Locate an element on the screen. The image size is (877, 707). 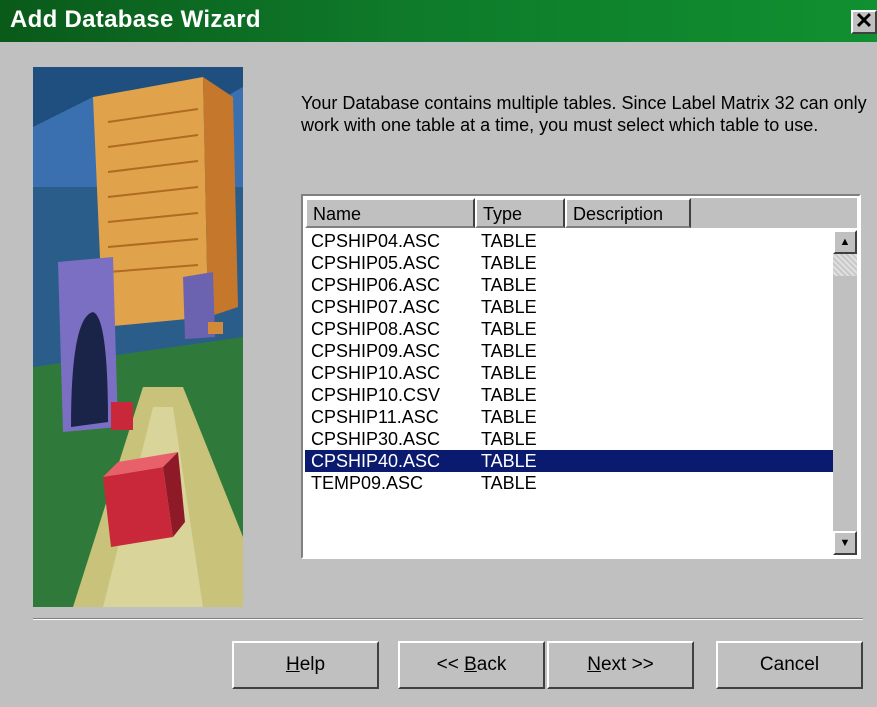
table-row: CPSHIP08.ASC TABLE is located at coordinates (569, 329).